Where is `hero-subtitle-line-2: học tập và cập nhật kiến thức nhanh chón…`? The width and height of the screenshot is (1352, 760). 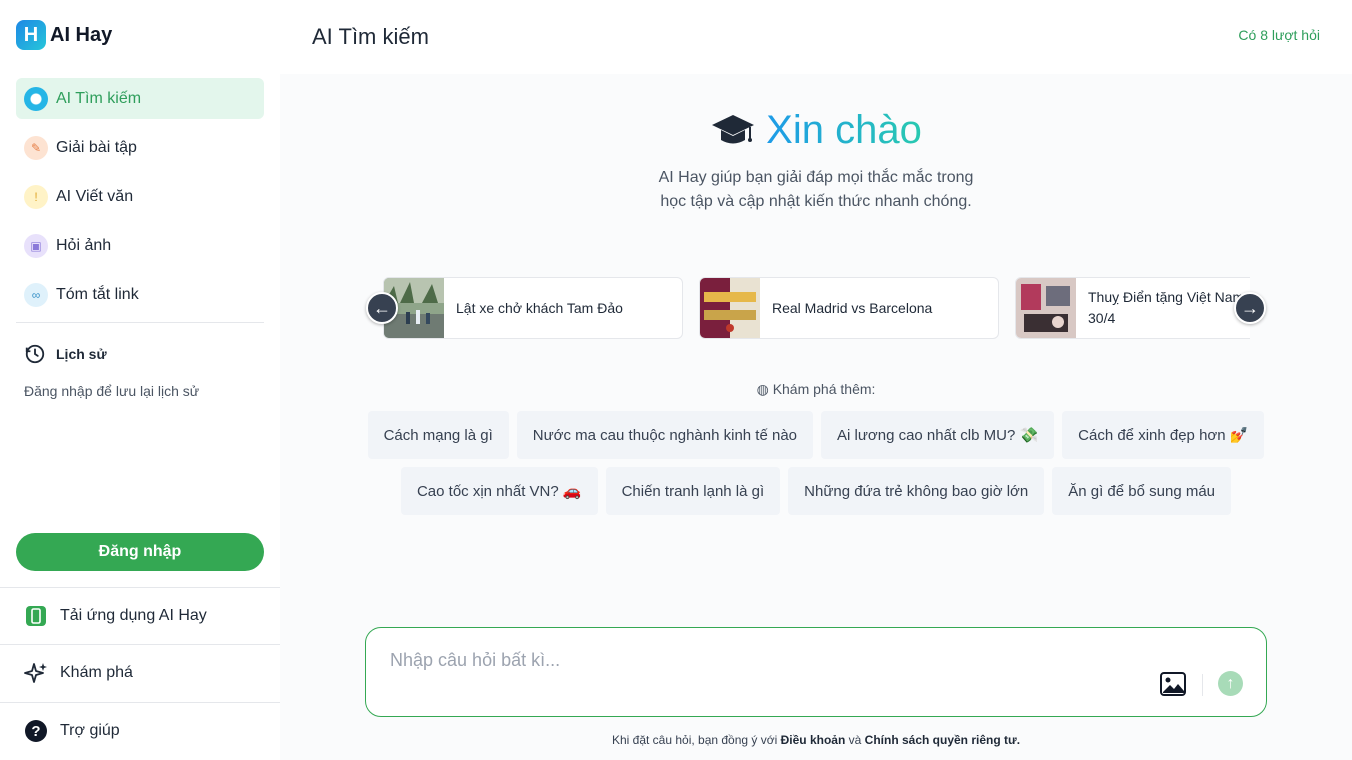 hero-subtitle-line-2: học tập và cập nhật kiến thức nhanh chón… is located at coordinates (816, 201).